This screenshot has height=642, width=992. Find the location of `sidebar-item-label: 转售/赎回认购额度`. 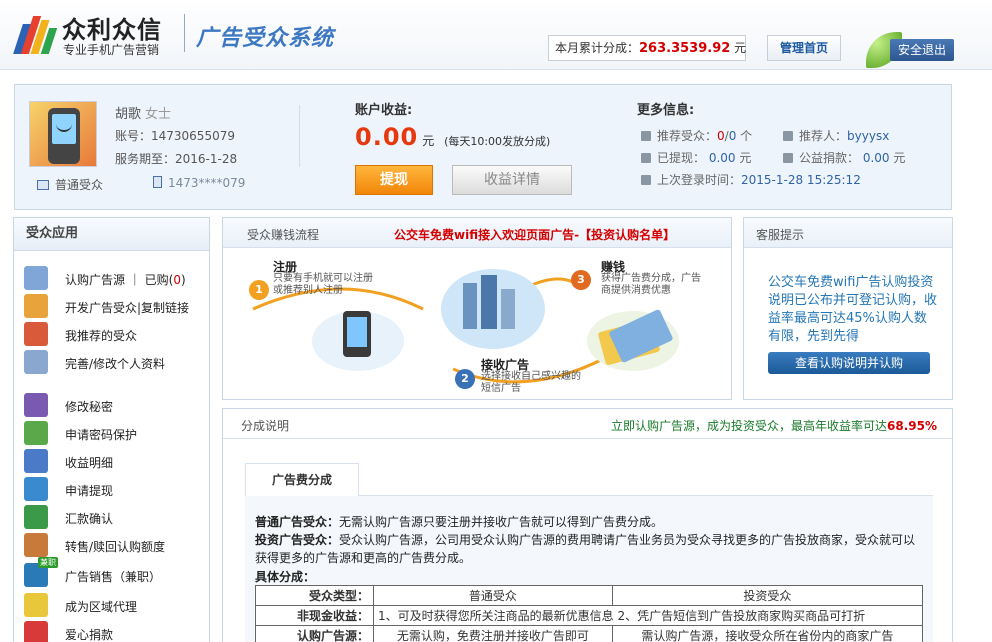

sidebar-item-label: 转售/赎回认购额度 is located at coordinates (115, 547).